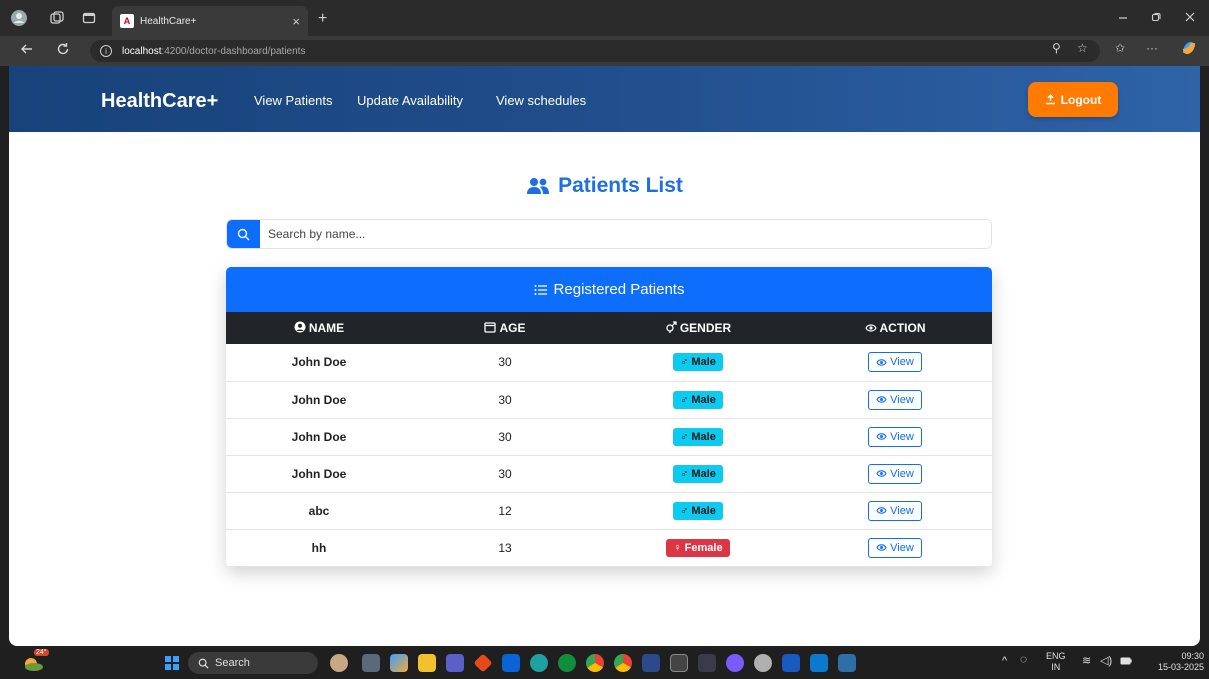 Image resolution: width=1209 pixels, height=679 pixels. What do you see at coordinates (293, 100) in the screenshot?
I see `nav-view-patients: View Patients` at bounding box center [293, 100].